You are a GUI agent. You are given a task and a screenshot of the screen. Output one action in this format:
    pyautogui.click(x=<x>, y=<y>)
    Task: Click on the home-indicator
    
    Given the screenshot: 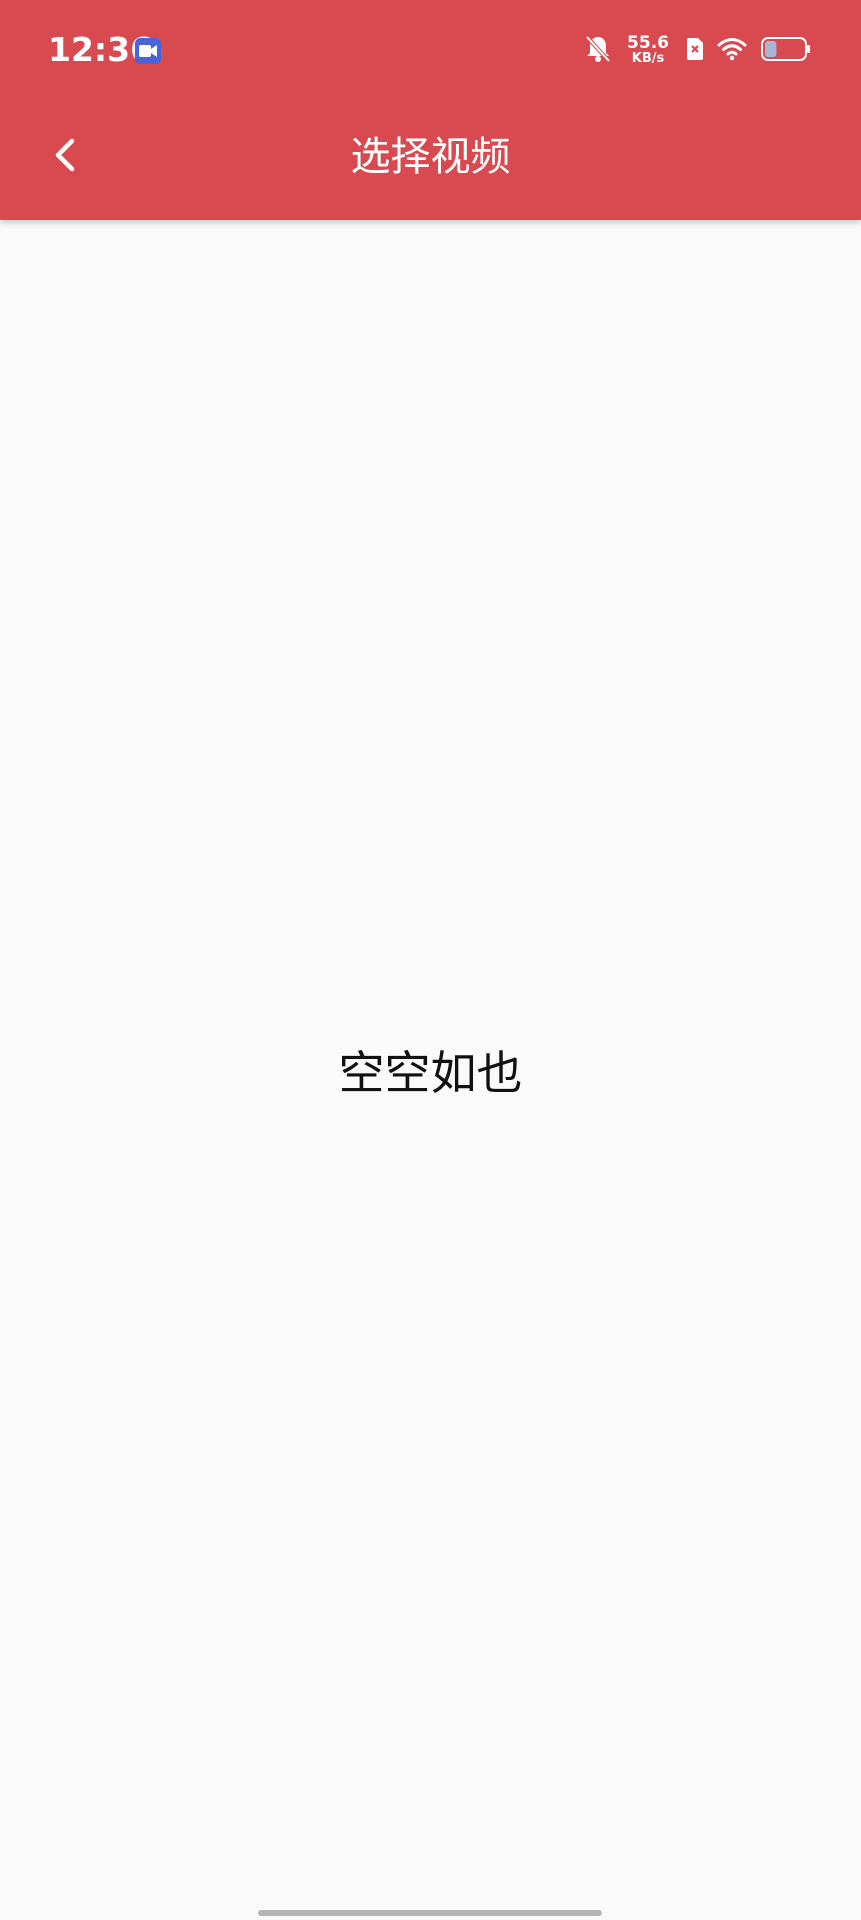 What is the action you would take?
    pyautogui.click(x=430, y=1913)
    